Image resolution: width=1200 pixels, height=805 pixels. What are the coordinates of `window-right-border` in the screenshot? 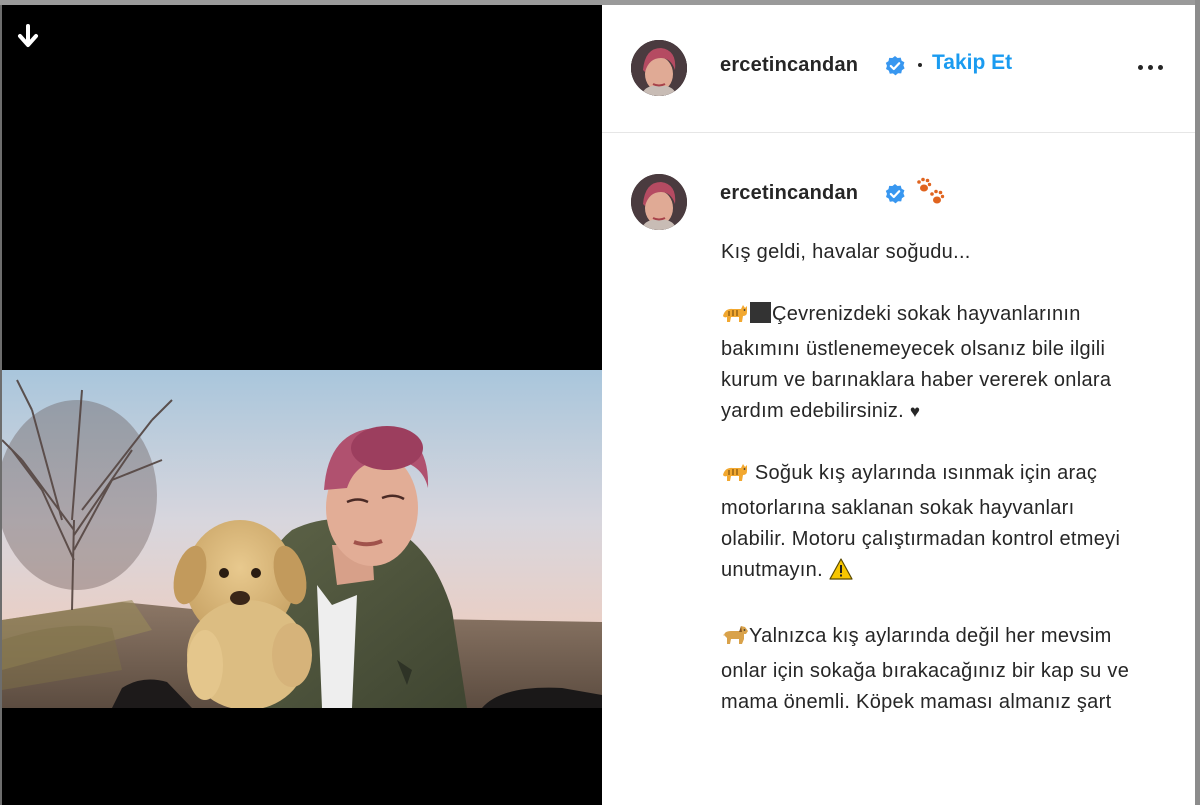 It's located at (1197, 402).